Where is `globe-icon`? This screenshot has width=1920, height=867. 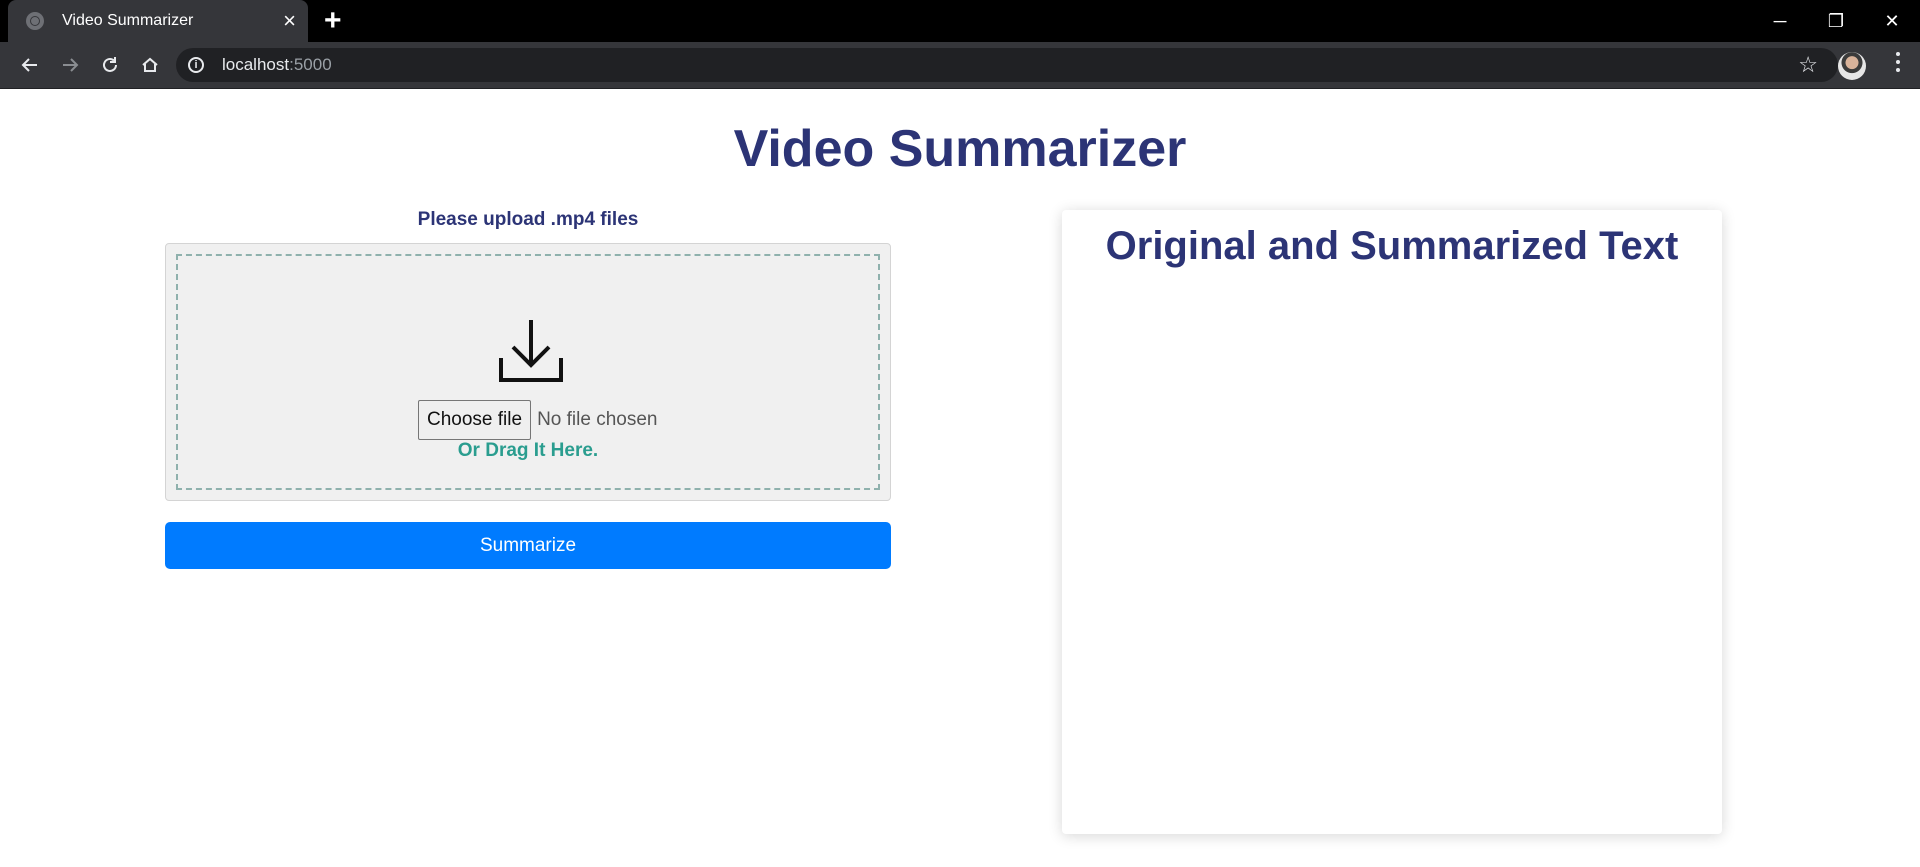 globe-icon is located at coordinates (35, 21).